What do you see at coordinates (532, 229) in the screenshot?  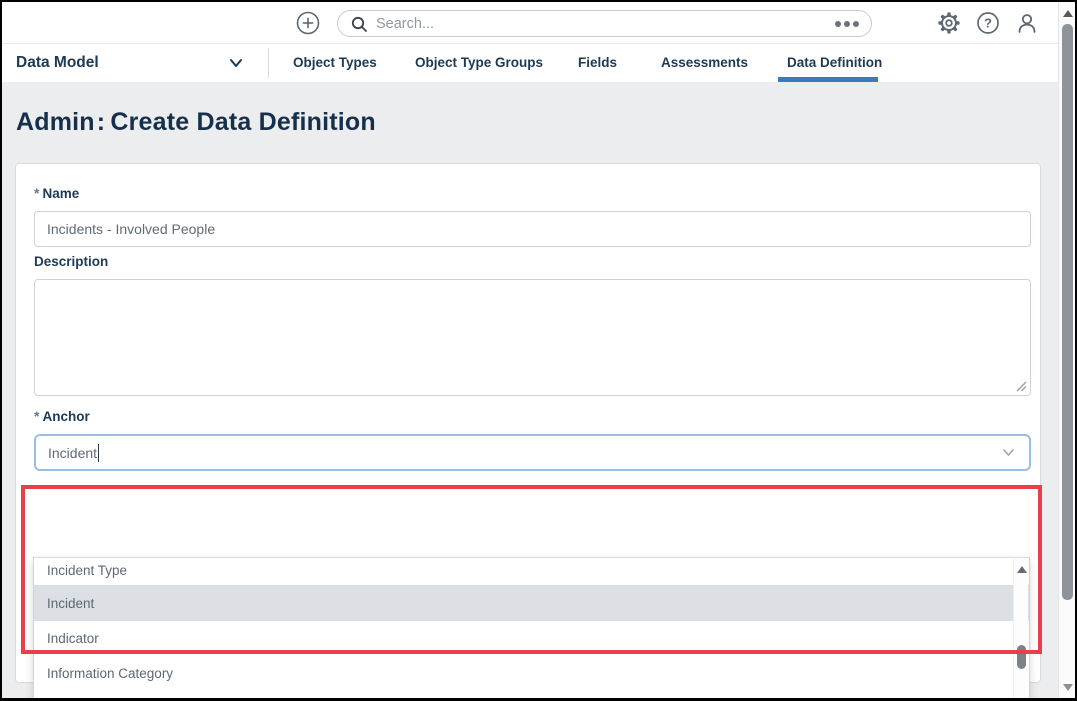 I see `name-field` at bounding box center [532, 229].